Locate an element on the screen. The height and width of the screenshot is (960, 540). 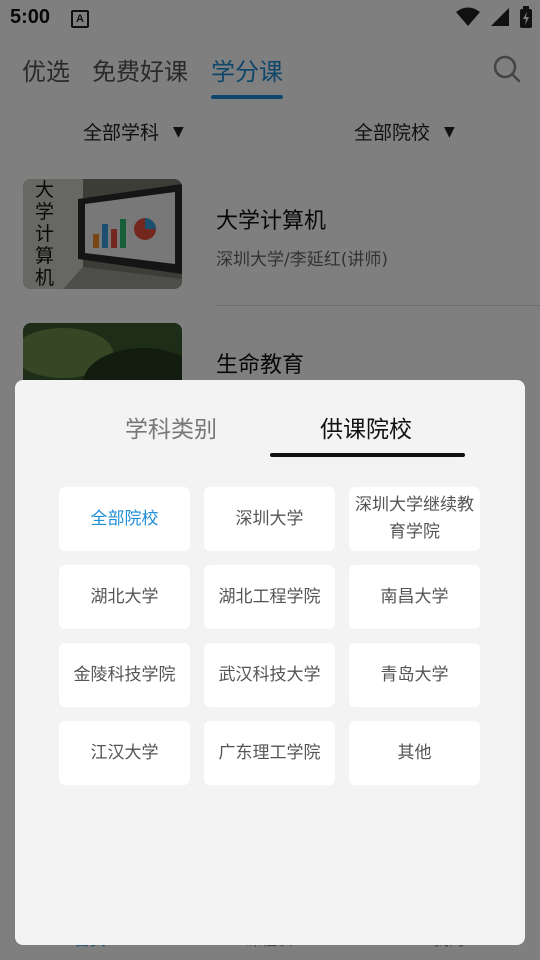
school-option: 其他 is located at coordinates (414, 753).